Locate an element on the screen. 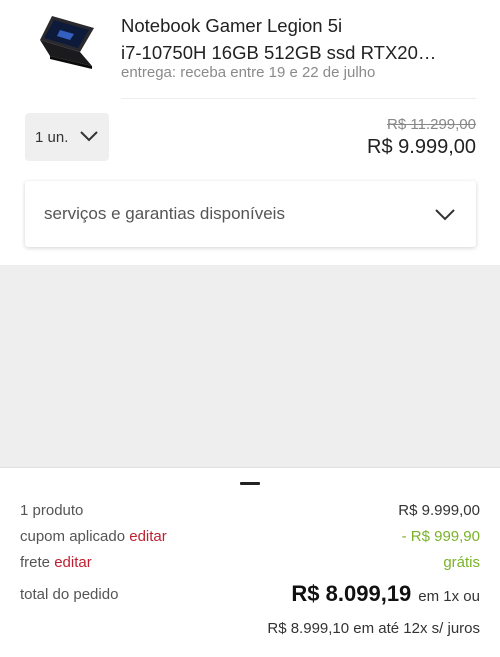  product-image is located at coordinates (66, 43).